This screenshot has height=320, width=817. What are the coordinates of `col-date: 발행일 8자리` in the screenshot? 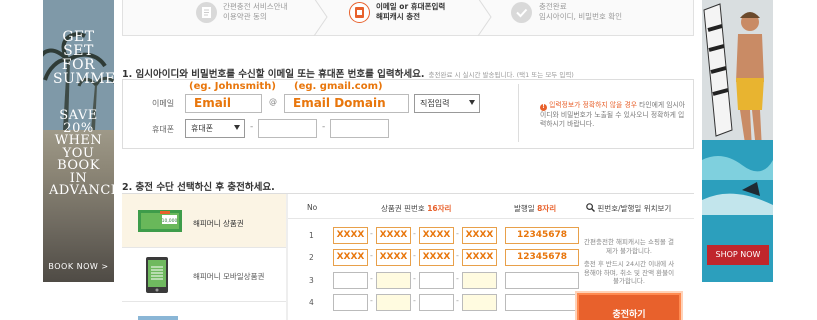 It's located at (535, 208).